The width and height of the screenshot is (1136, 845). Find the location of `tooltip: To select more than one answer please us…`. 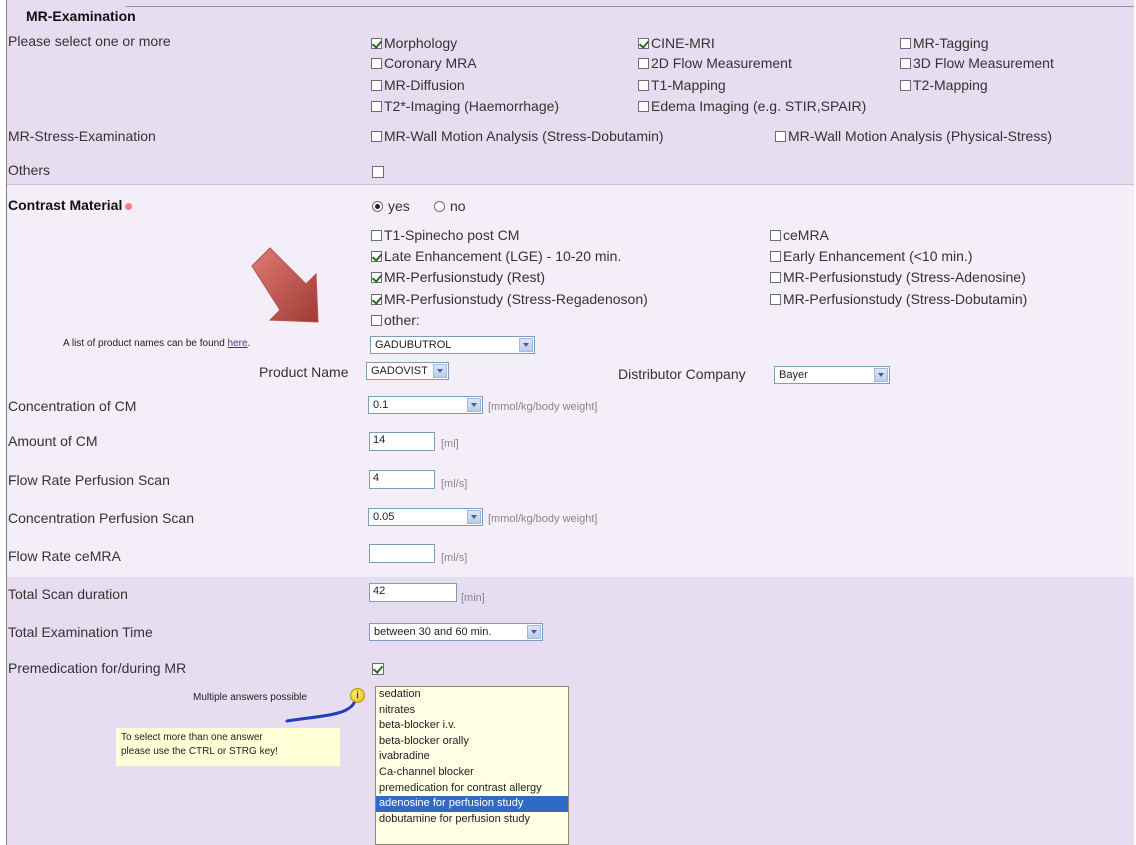

tooltip: To select more than one answer please us… is located at coordinates (228, 747).